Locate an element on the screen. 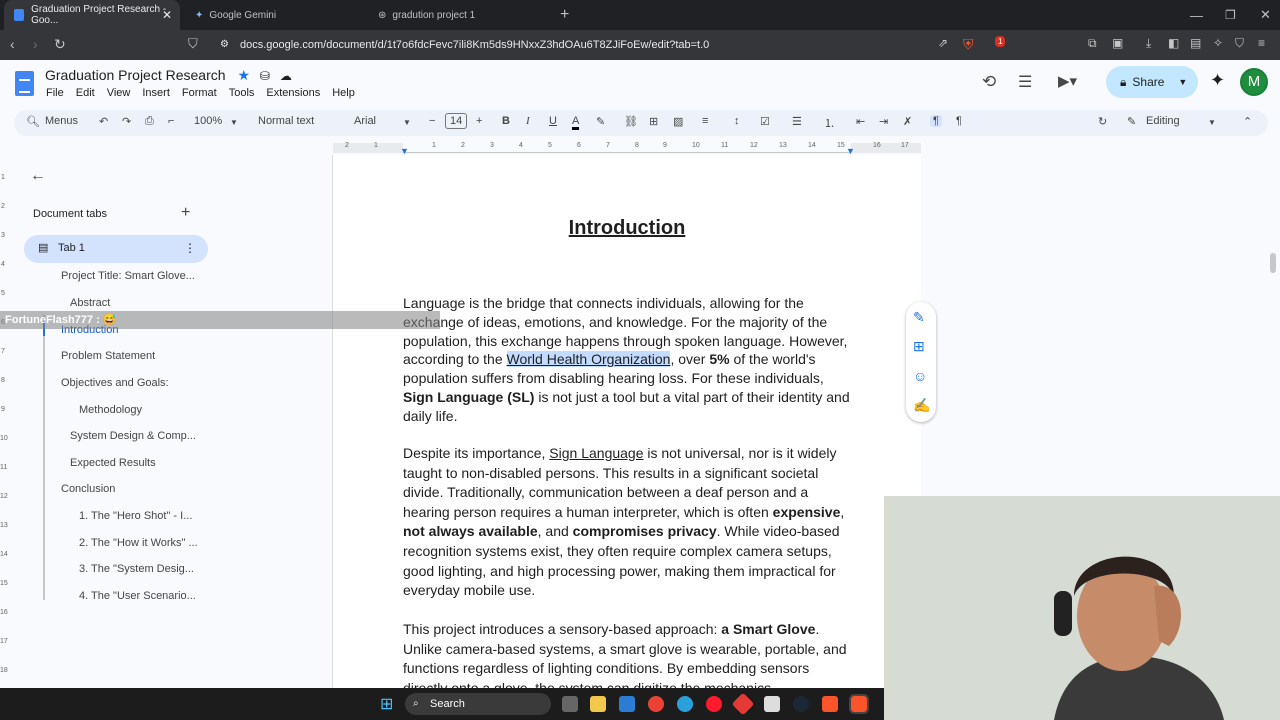  outline-item: Problem Statement is located at coordinates (108, 356).